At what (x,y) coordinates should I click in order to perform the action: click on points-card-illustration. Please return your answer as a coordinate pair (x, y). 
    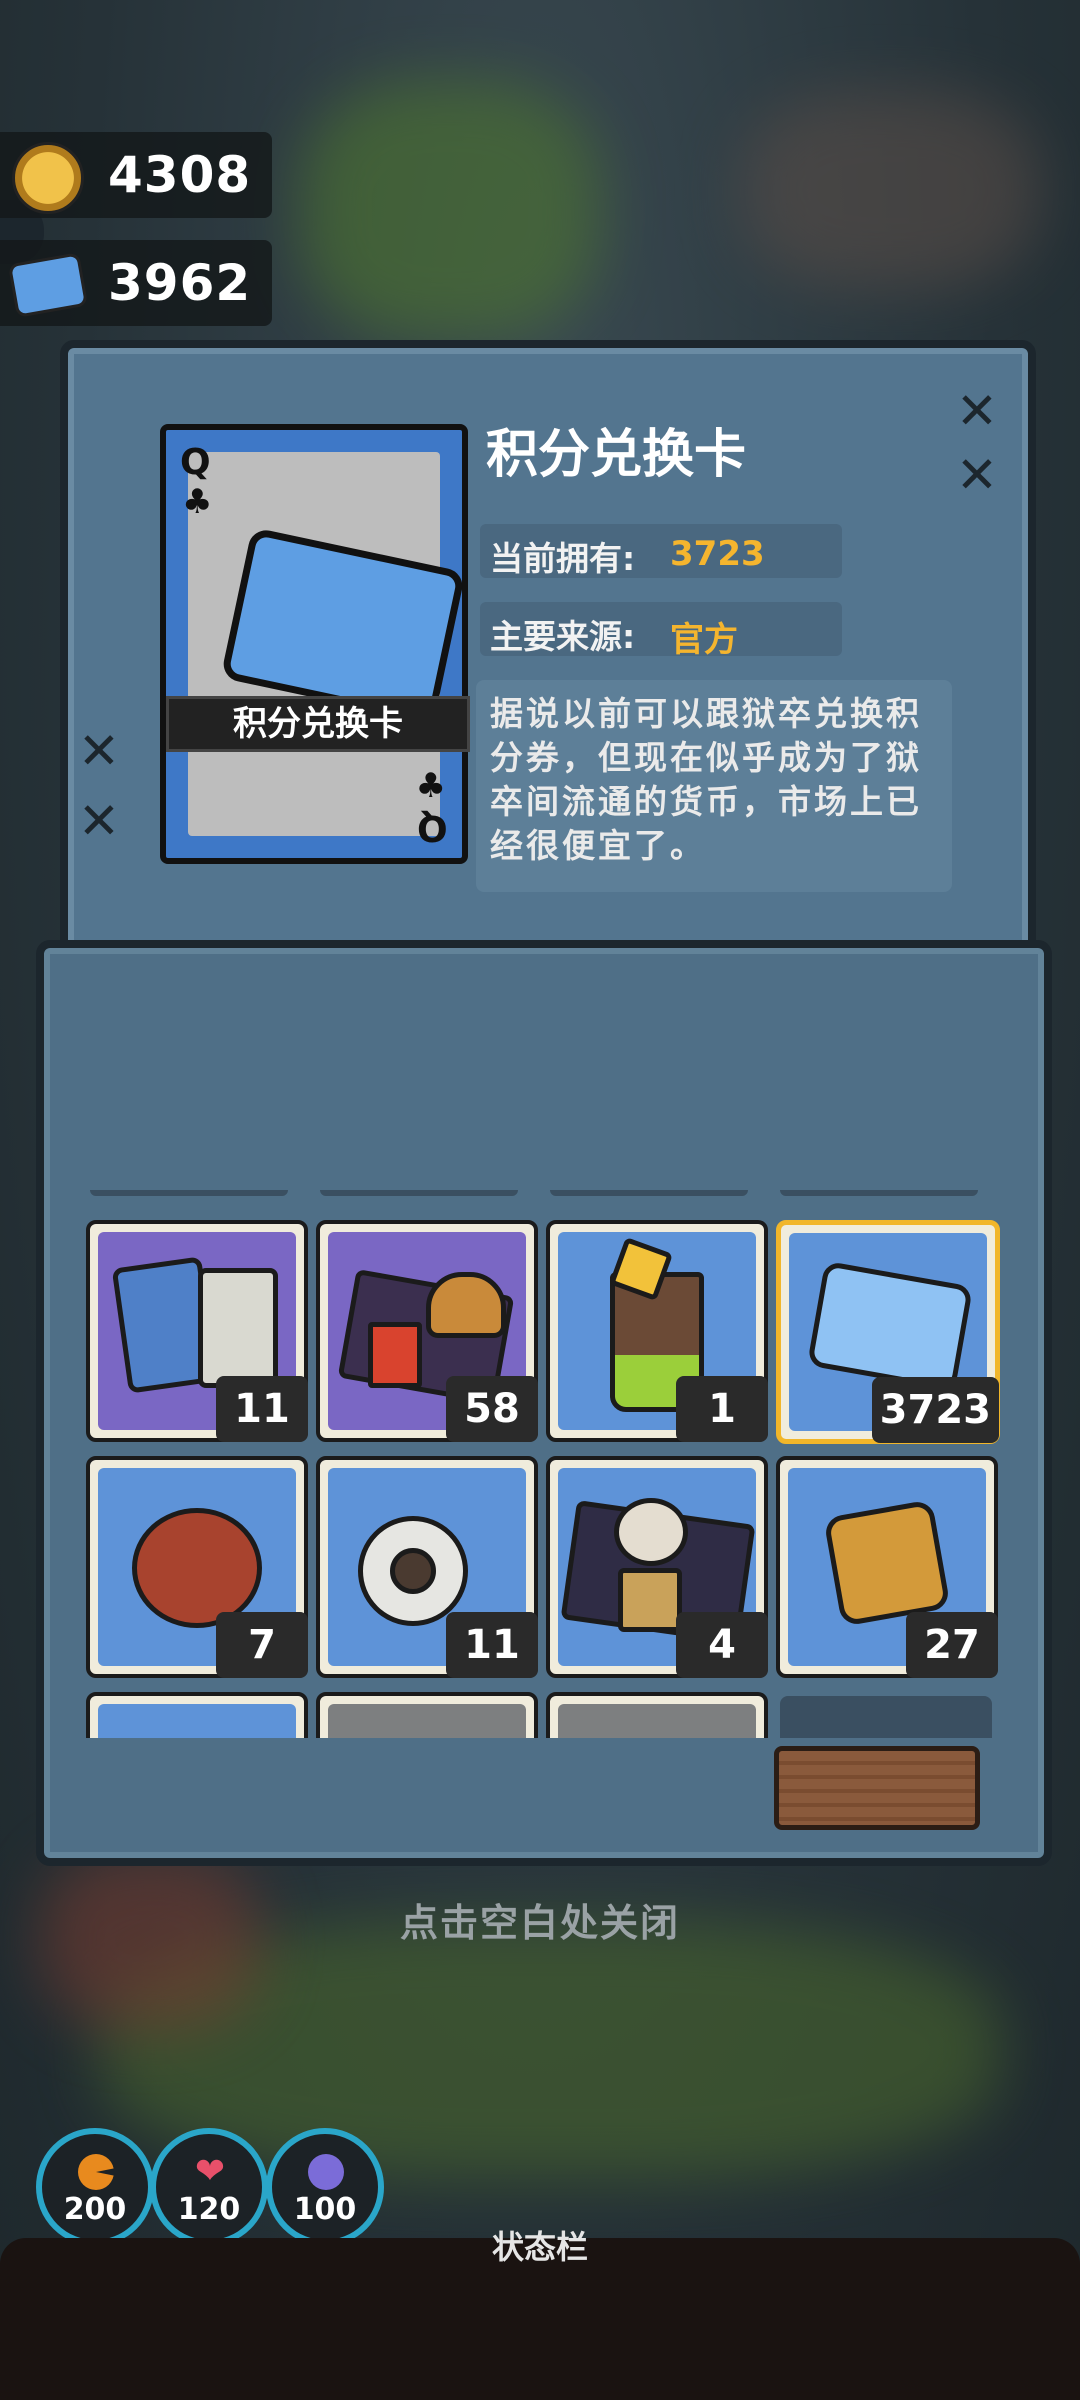
    Looking at the image, I should click on (343, 625).